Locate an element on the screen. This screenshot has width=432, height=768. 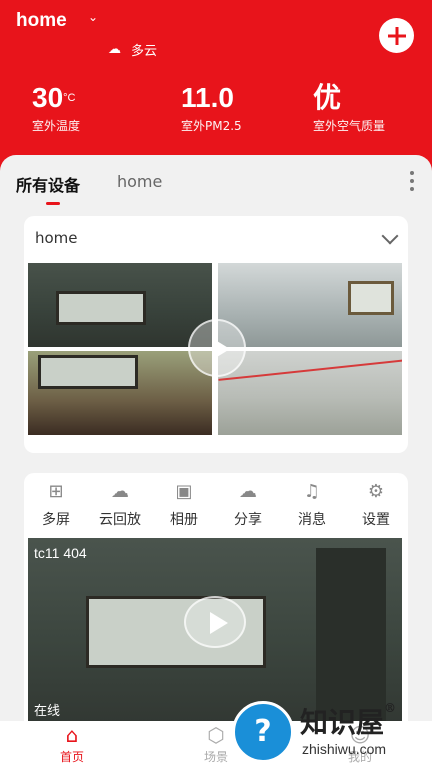
tab-all-devices: 所有设备 is located at coordinates (48, 184).